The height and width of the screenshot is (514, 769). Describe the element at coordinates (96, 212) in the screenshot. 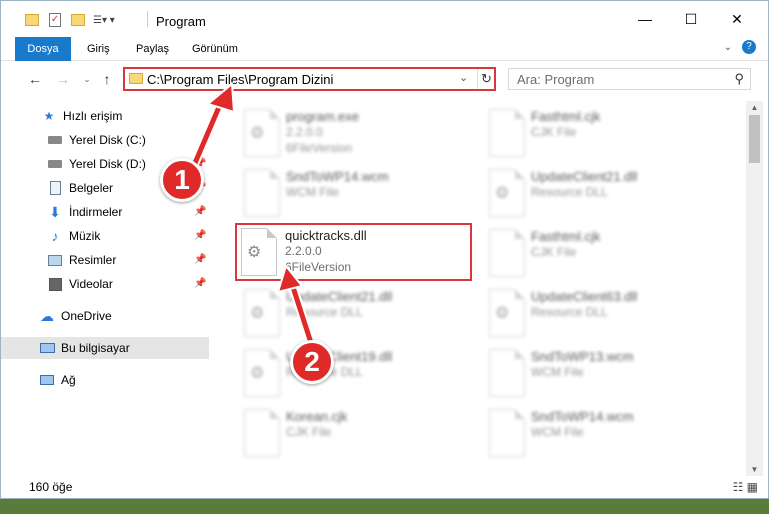

I see `nav-label: İndirmeler` at that location.